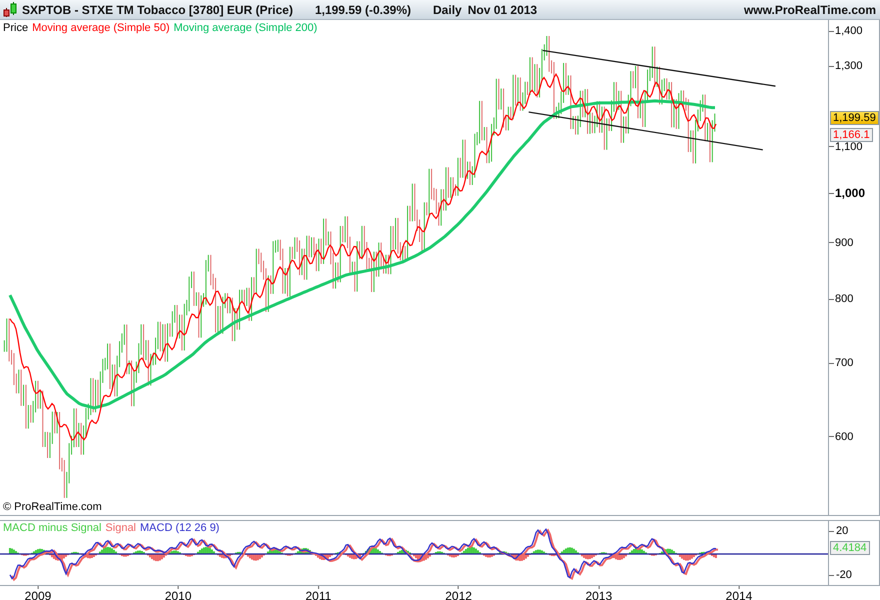  What do you see at coordinates (503, 9) in the screenshot?
I see `date-label: Nov 01 2013` at bounding box center [503, 9].